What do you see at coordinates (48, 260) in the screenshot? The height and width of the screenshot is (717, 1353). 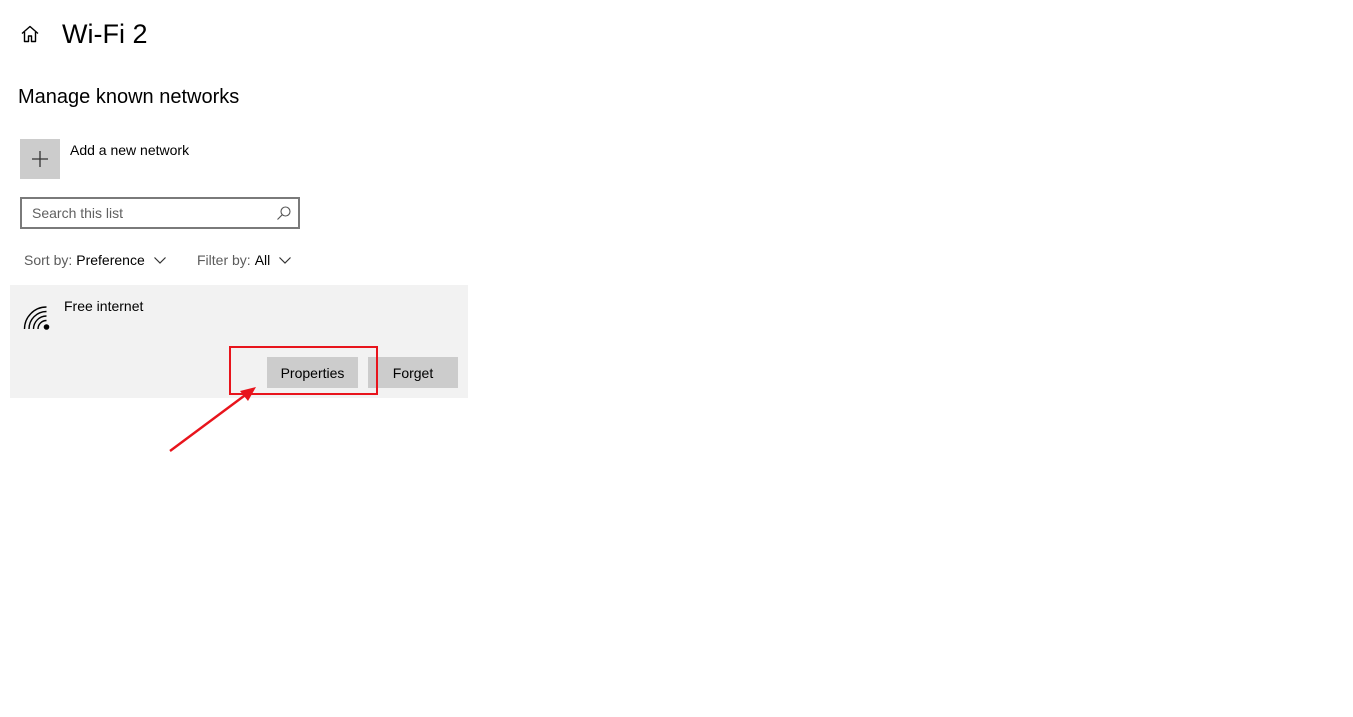 I see `sort-label: Sort by:` at bounding box center [48, 260].